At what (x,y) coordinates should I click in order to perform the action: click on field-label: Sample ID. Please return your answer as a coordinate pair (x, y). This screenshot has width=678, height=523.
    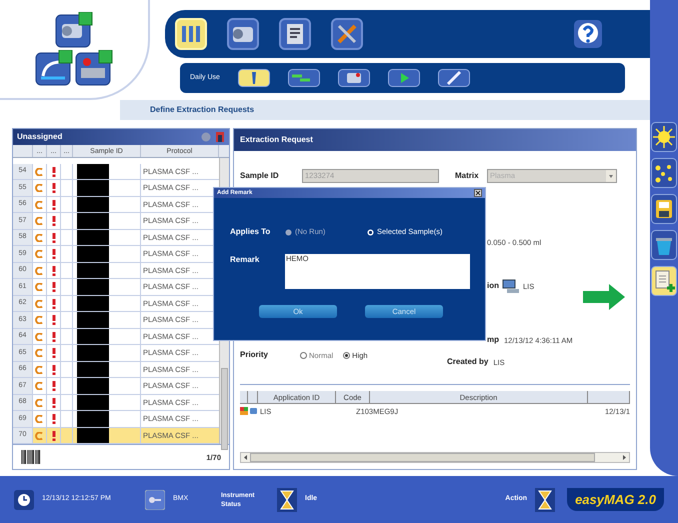
    Looking at the image, I should click on (260, 176).